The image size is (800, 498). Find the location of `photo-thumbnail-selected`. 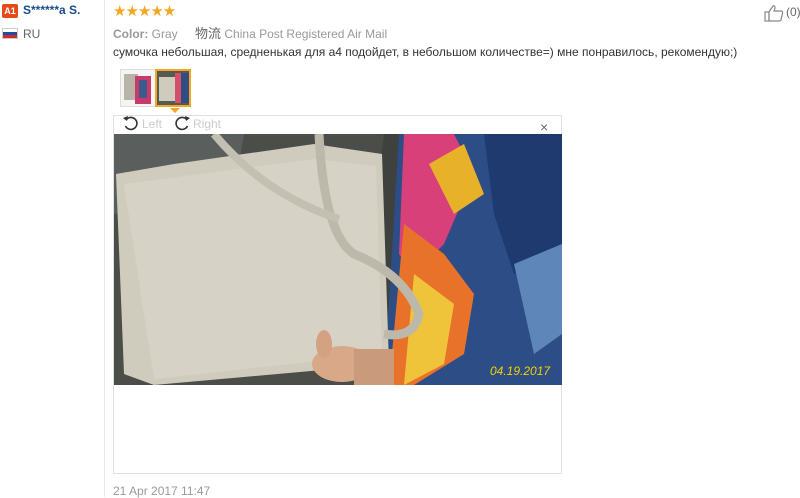

photo-thumbnail-selected is located at coordinates (173, 88).